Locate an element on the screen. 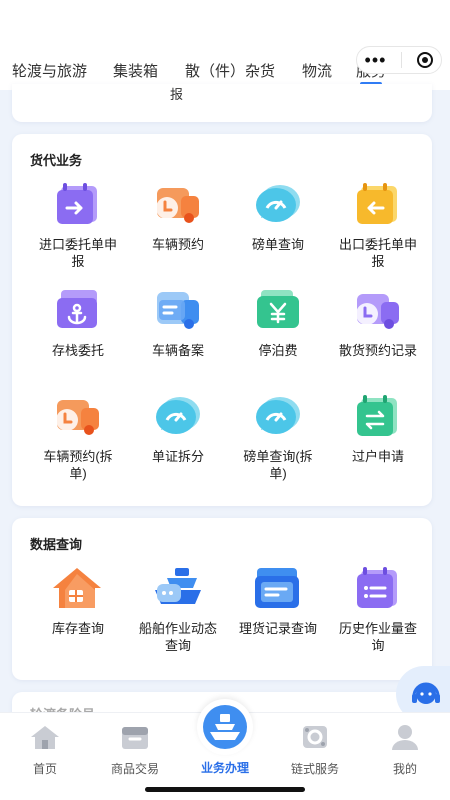  previous-card-text-fragment: 报 is located at coordinates (177, 94).